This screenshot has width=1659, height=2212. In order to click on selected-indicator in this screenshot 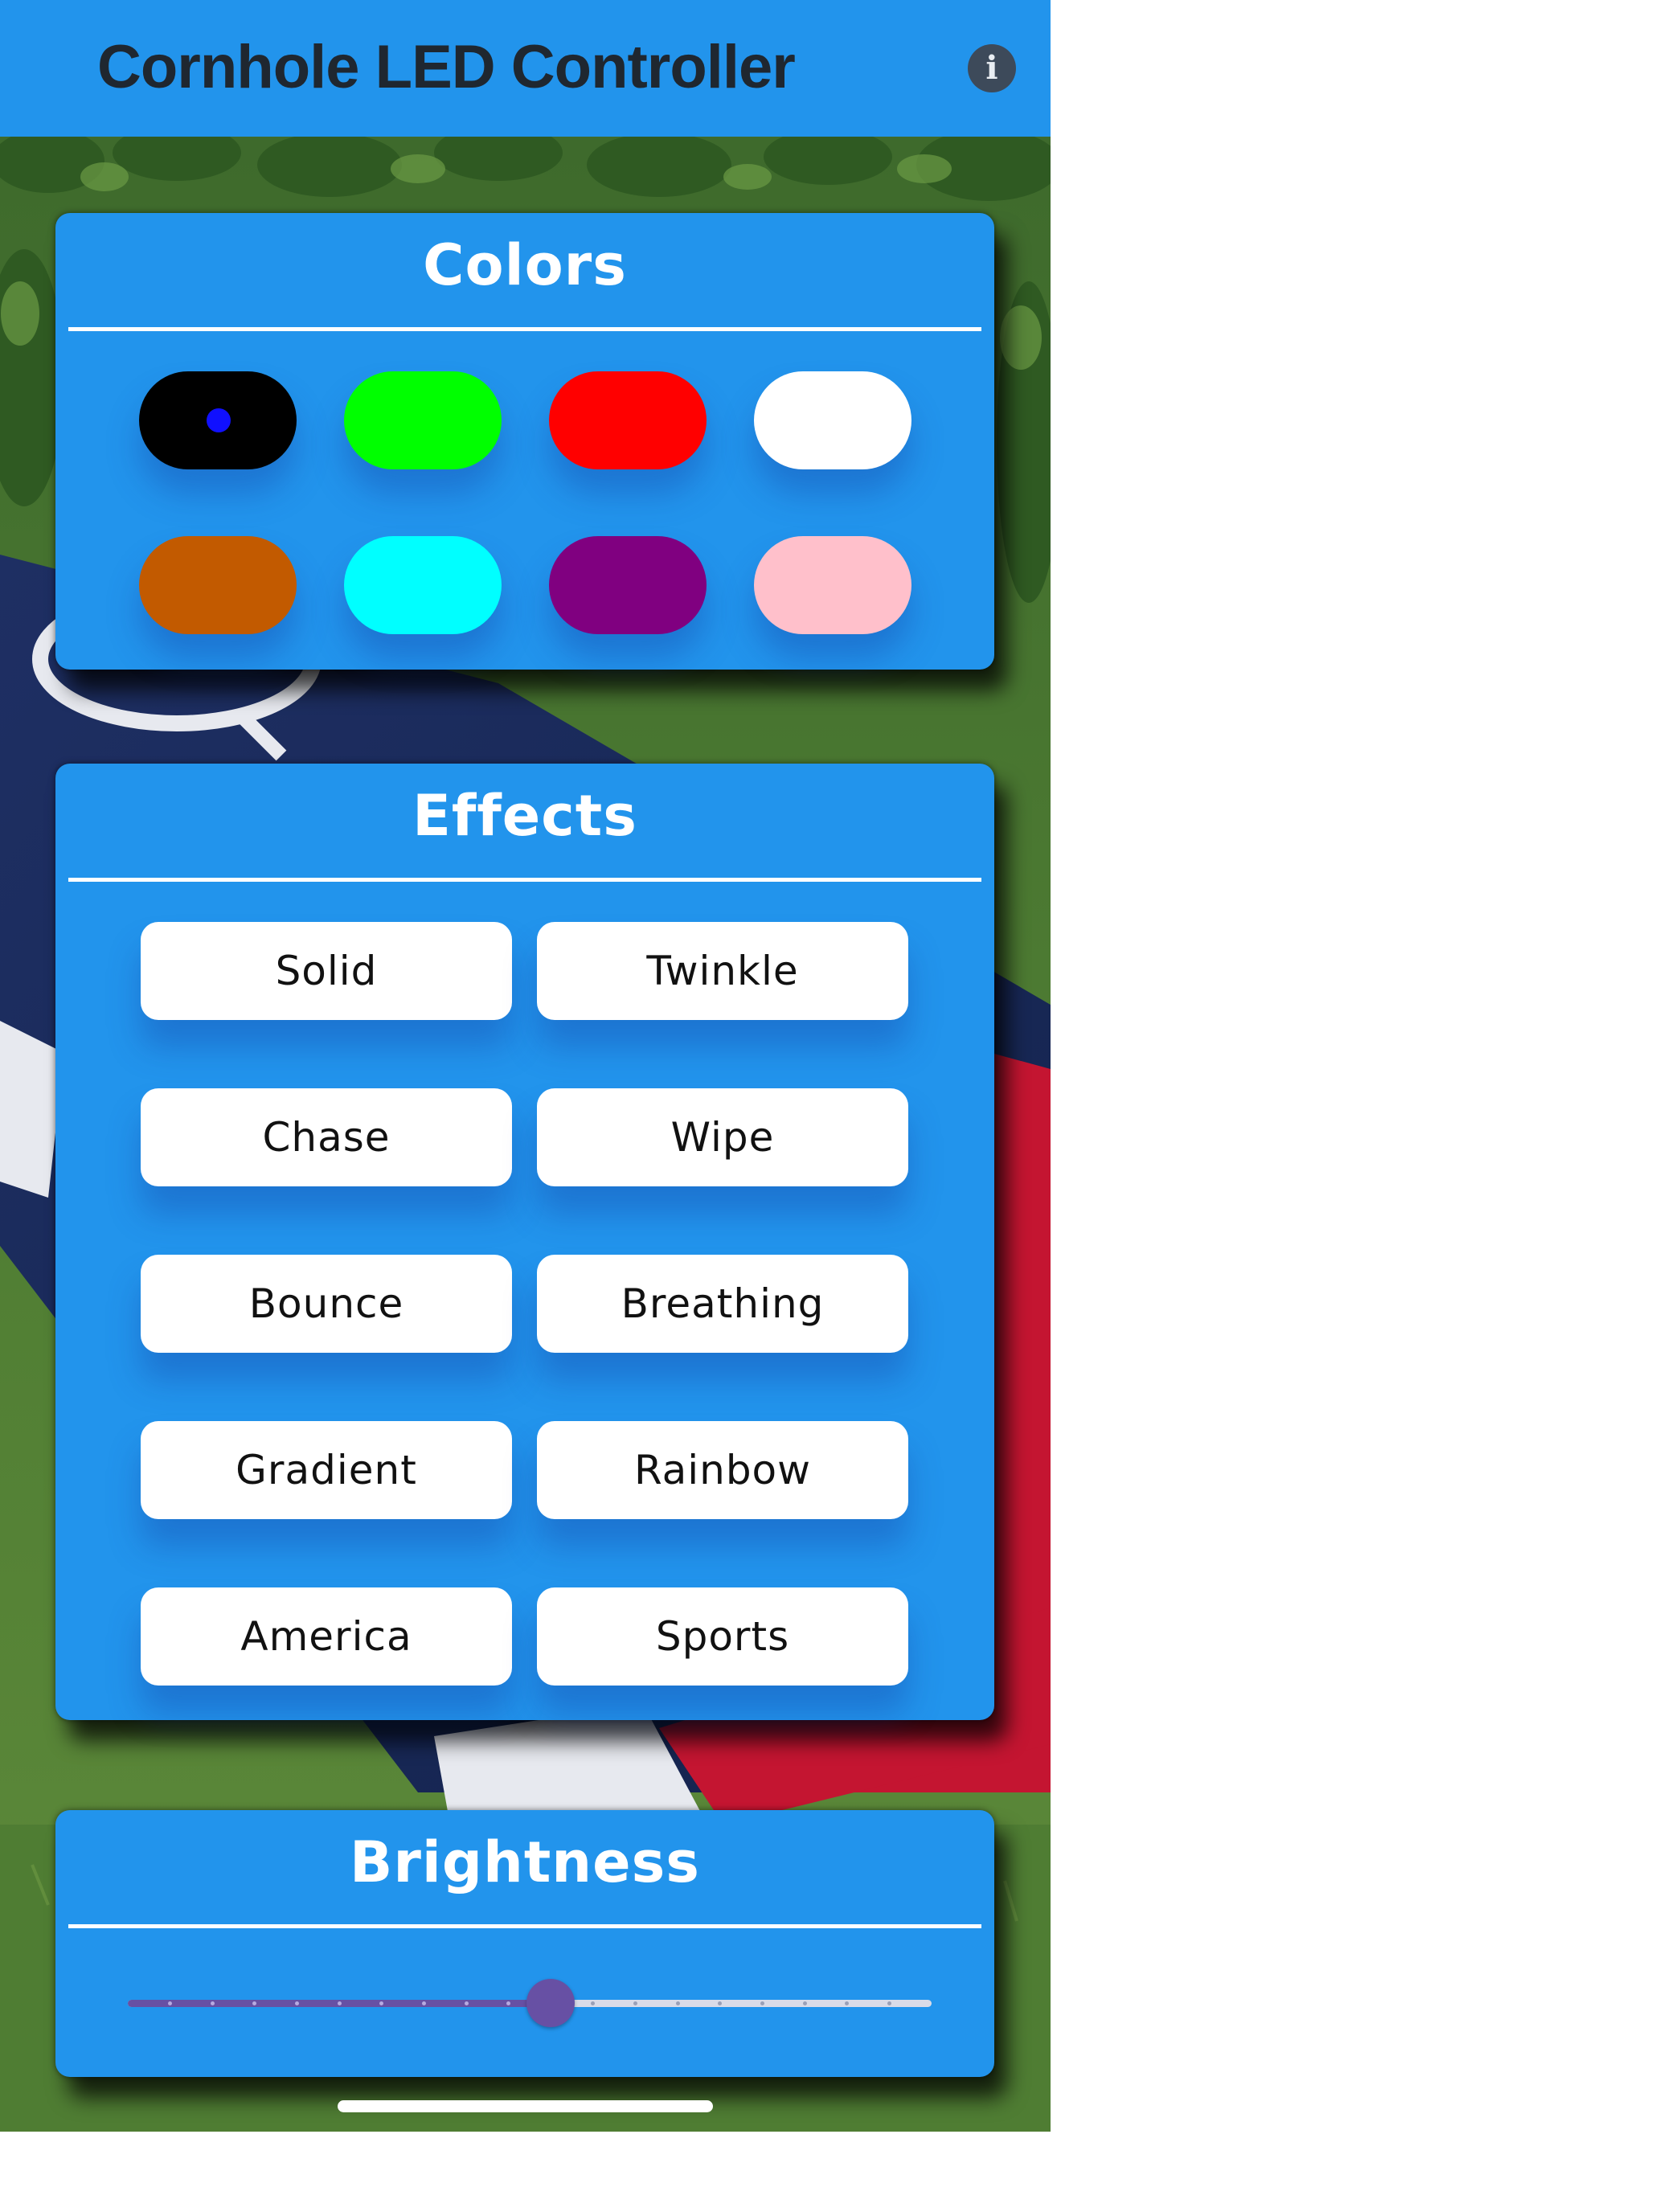, I will do `click(219, 420)`.